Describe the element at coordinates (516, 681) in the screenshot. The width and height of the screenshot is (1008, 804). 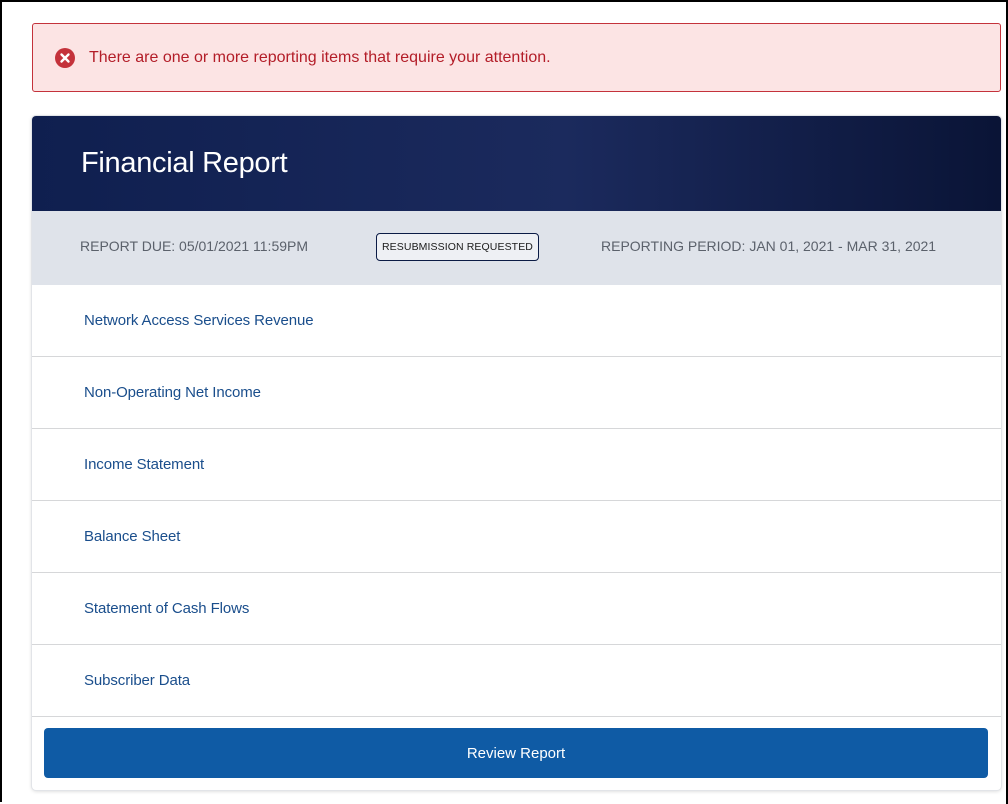
I see `list-item: Subscriber Data` at that location.